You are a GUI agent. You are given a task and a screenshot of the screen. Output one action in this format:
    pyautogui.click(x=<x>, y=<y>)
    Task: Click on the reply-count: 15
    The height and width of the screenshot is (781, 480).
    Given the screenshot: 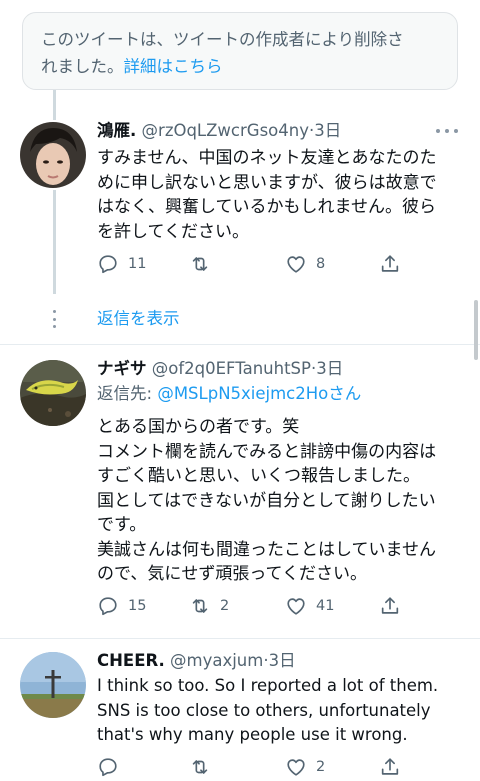 What is the action you would take?
    pyautogui.click(x=137, y=606)
    